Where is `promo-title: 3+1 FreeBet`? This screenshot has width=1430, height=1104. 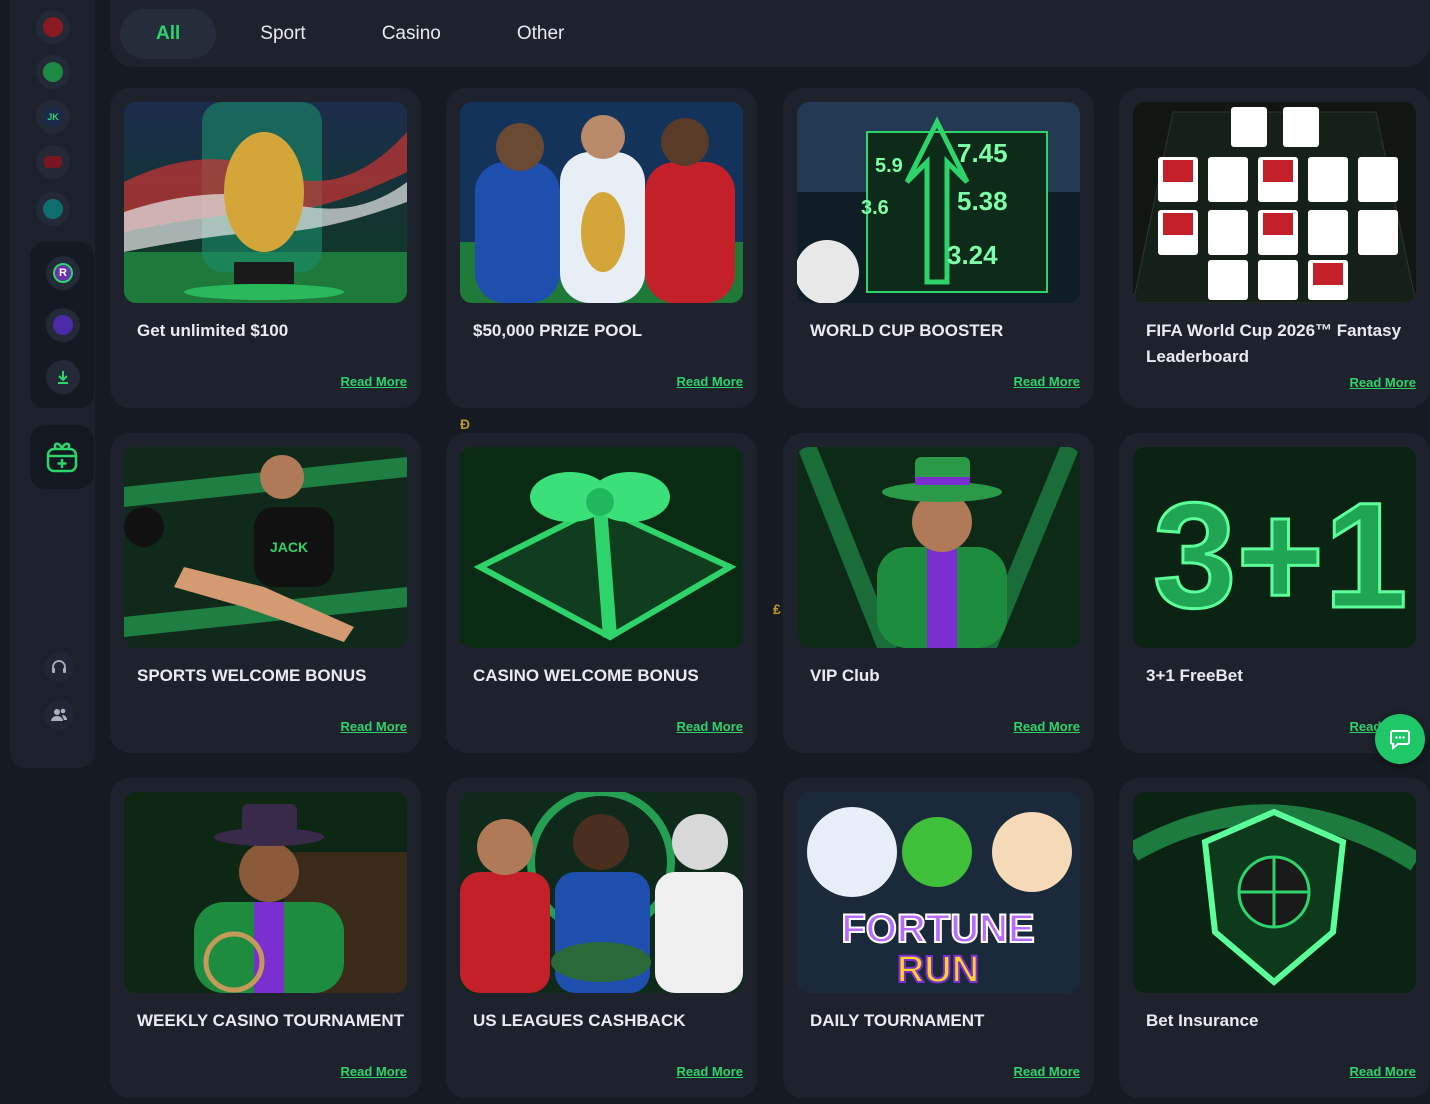 promo-title: 3+1 FreeBet is located at coordinates (1194, 675).